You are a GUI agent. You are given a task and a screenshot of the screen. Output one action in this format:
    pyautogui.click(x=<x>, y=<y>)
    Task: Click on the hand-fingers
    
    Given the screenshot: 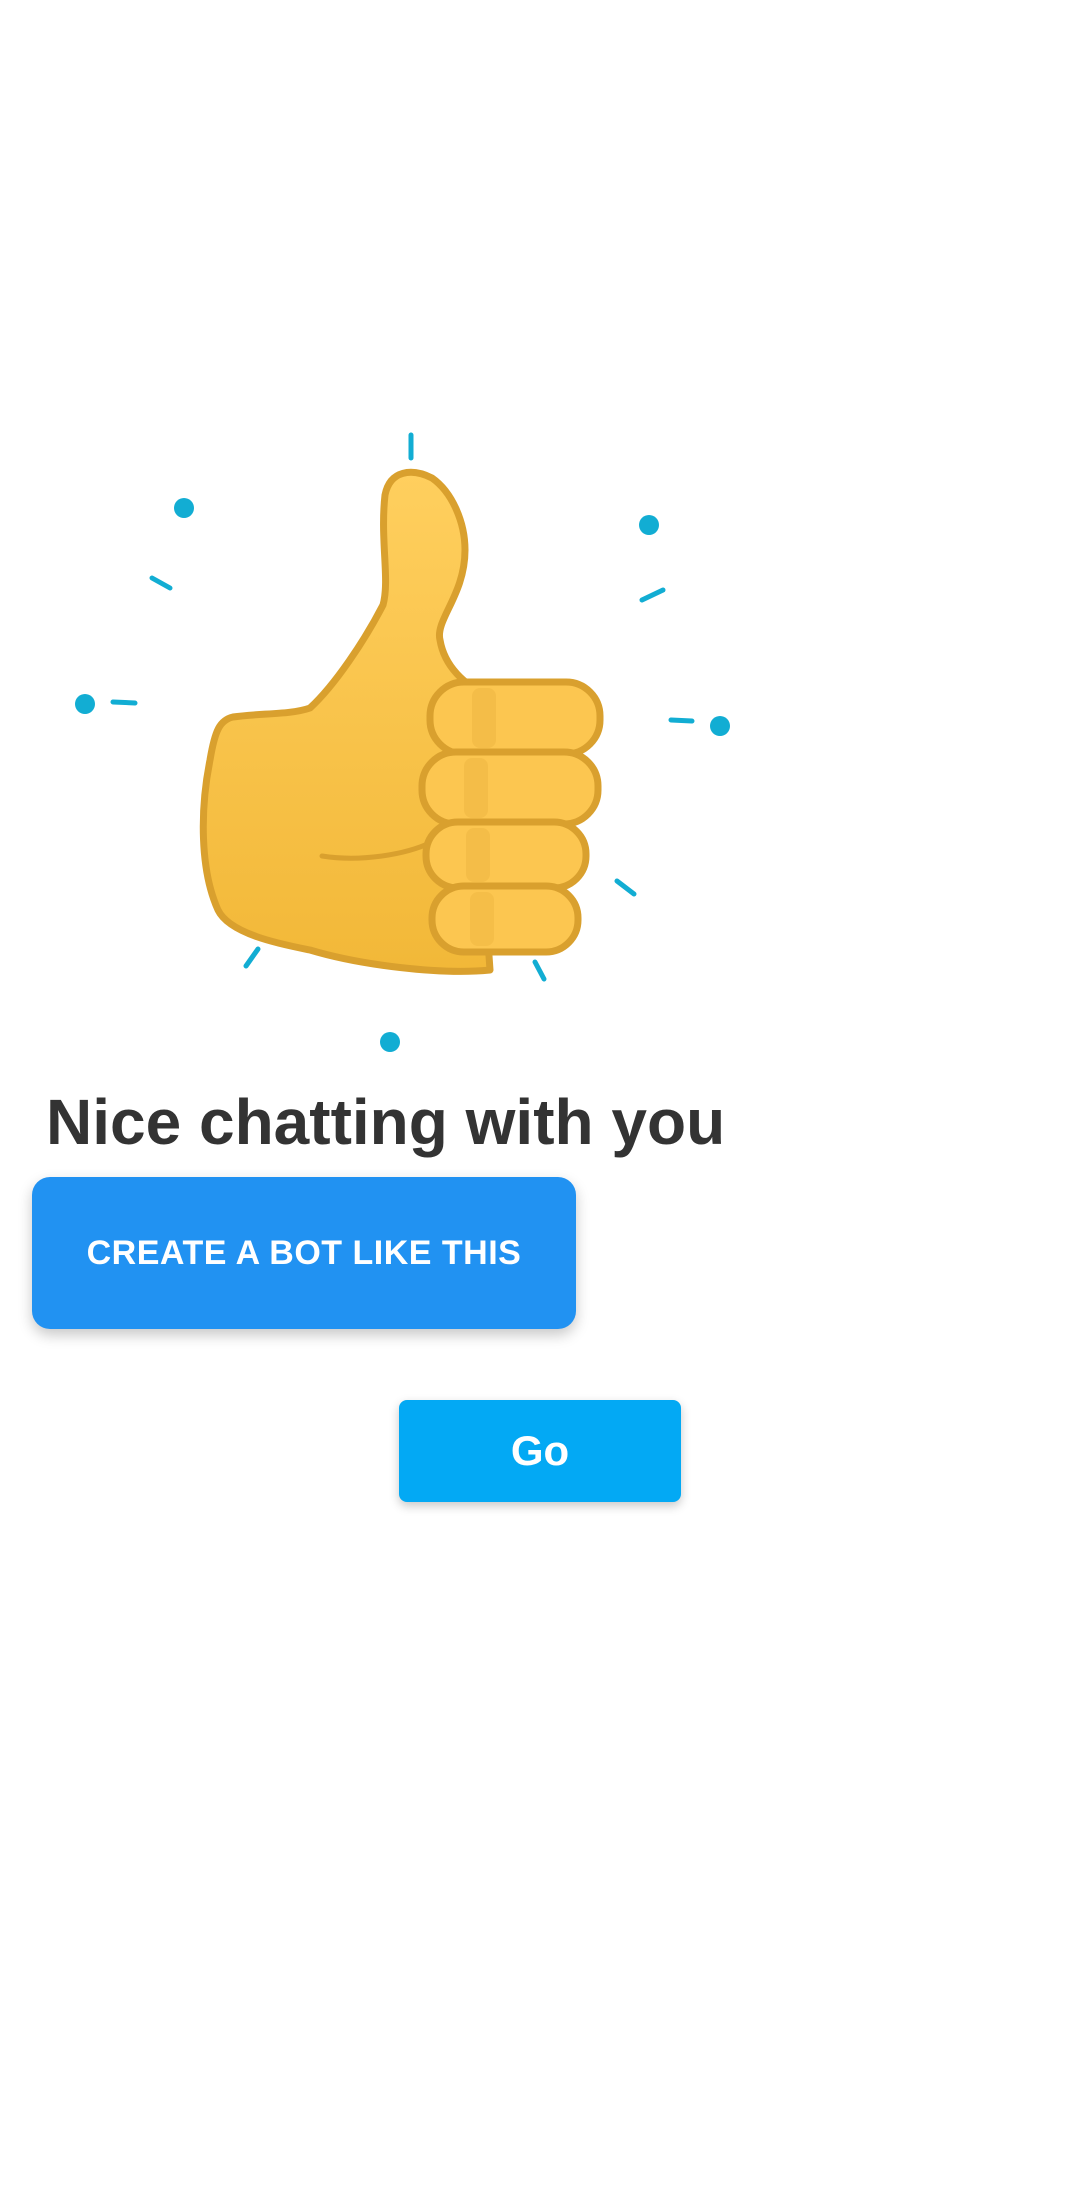 What is the action you would take?
    pyautogui.click(x=511, y=817)
    